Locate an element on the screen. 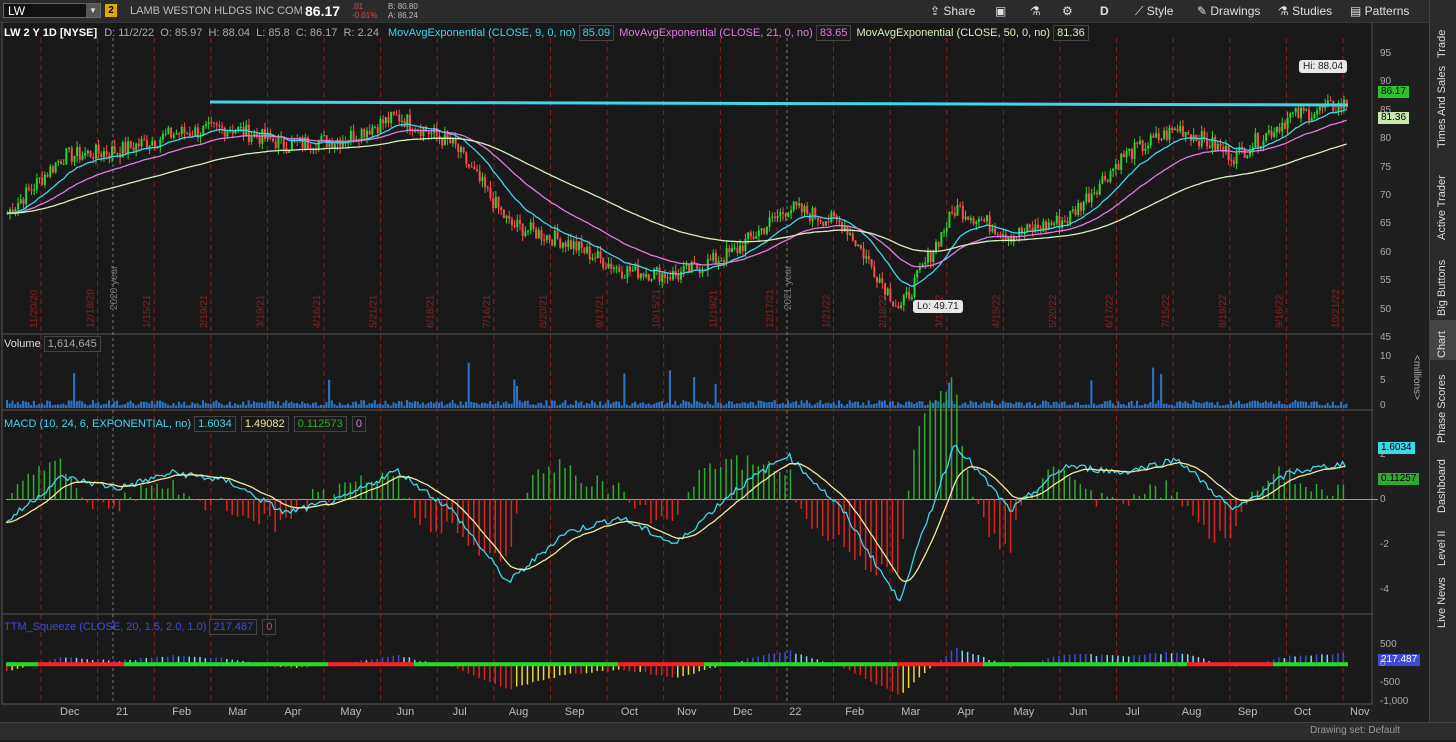 This screenshot has height=742, width=1456. period-button: D is located at coordinates (1104, 11).